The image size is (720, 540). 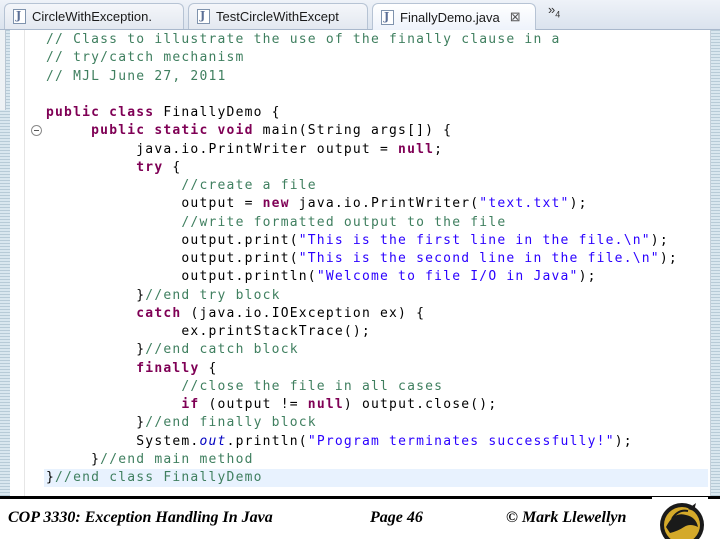 I want to click on code-line: public class FinallyDemo {, so click(x=376, y=113).